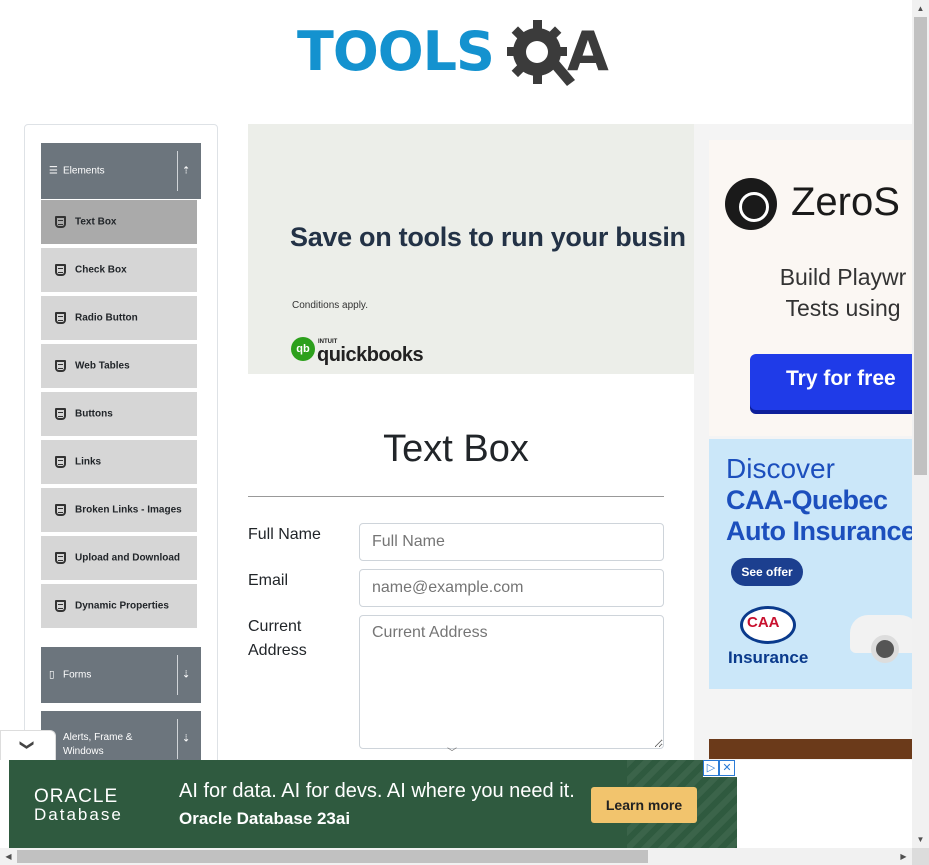  Describe the element at coordinates (122, 606) in the screenshot. I see `sidebar-item-label: Dynamic Properties` at that location.